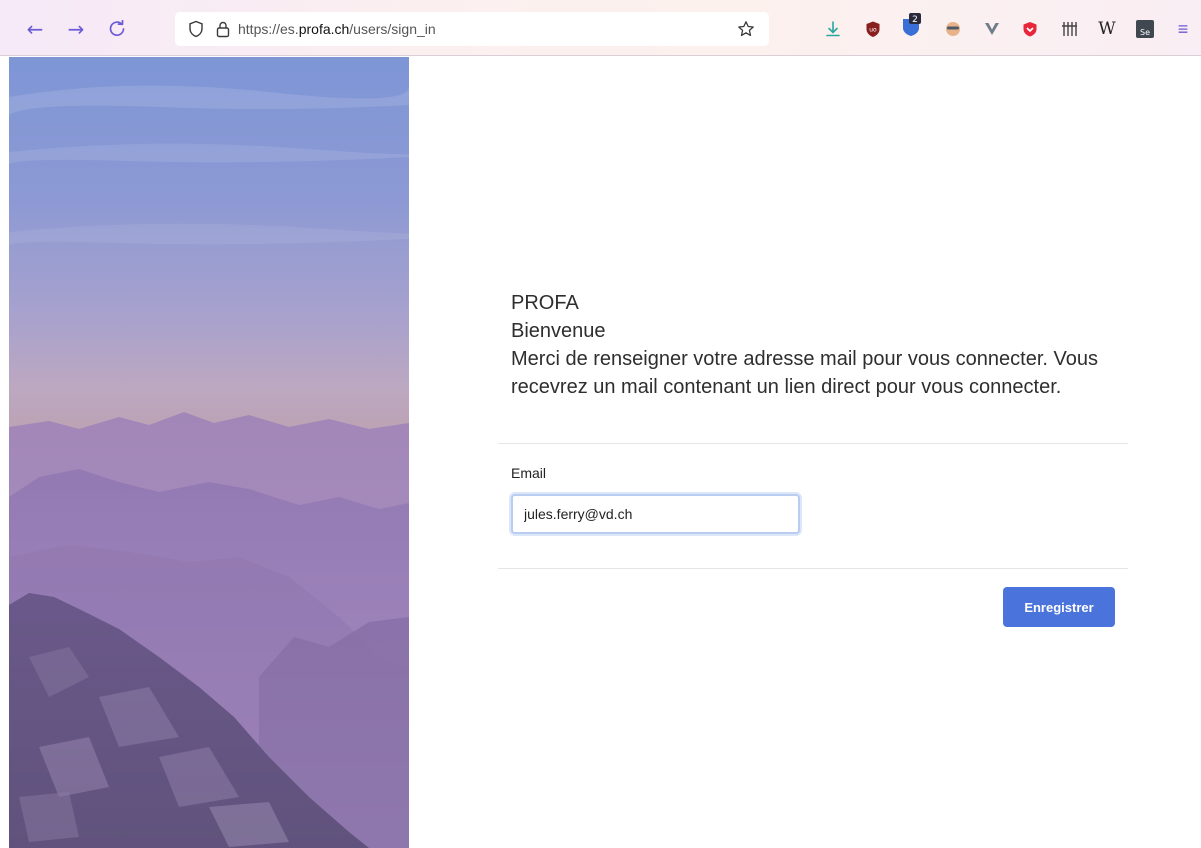  I want to click on wikipedia-extension-icon: W, so click(1107, 29).